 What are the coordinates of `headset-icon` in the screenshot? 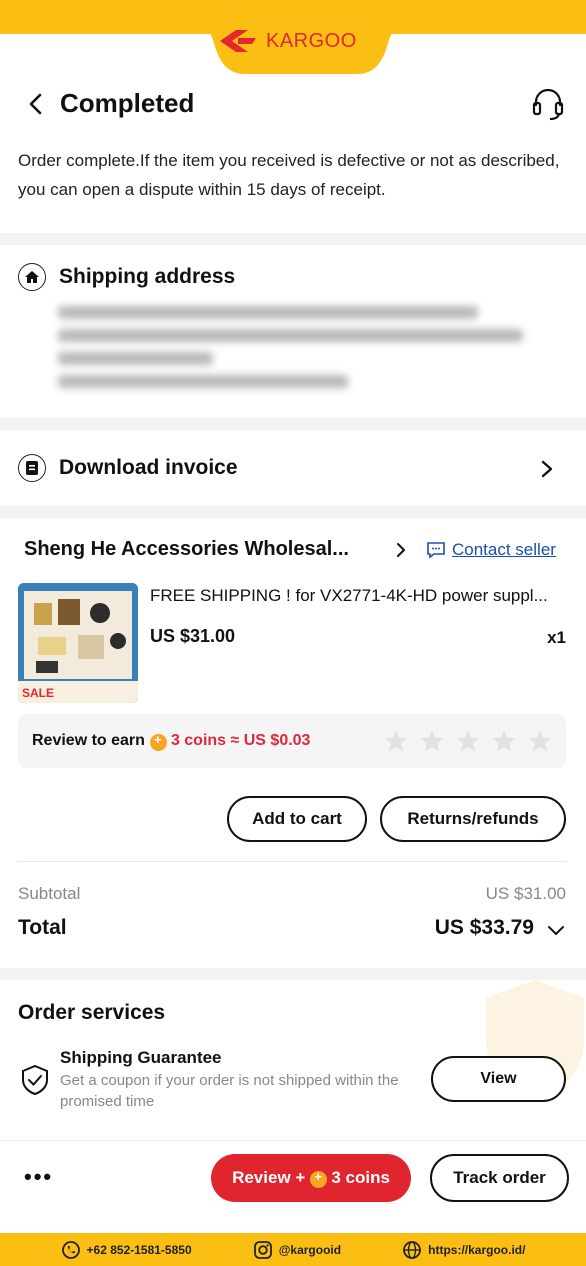 It's located at (548, 104).